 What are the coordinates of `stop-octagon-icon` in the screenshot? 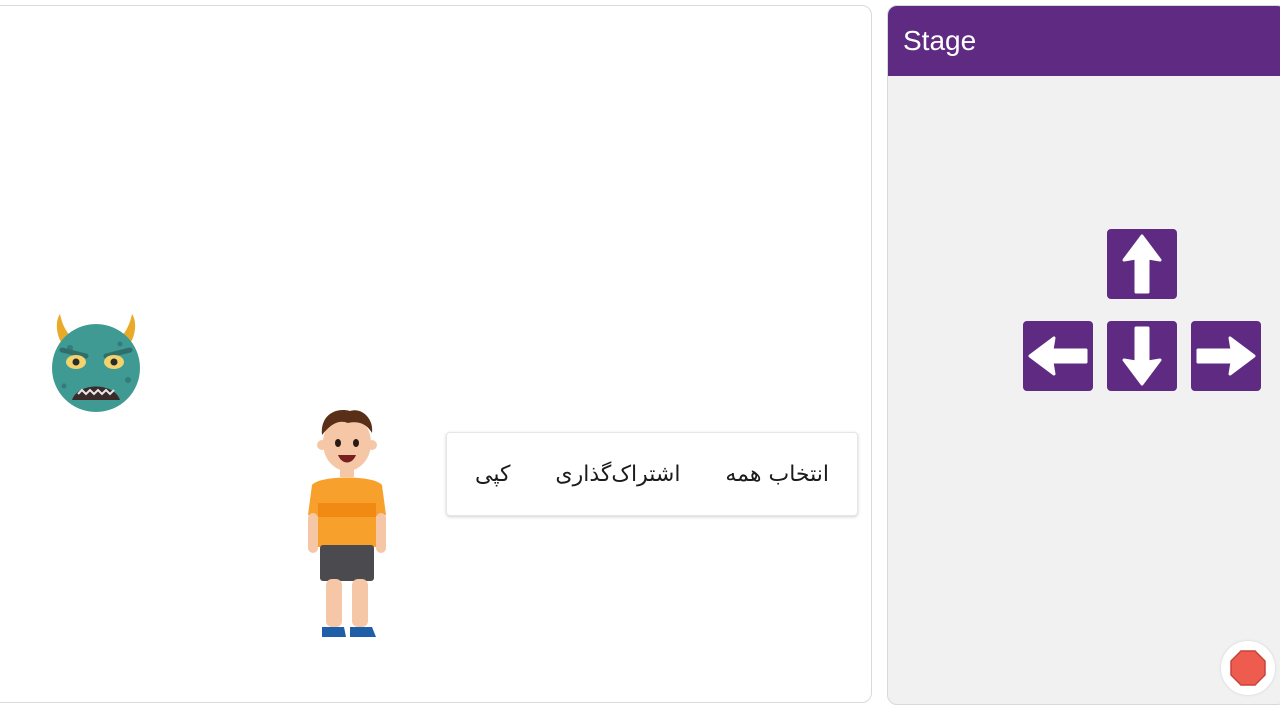 It's located at (1248, 668).